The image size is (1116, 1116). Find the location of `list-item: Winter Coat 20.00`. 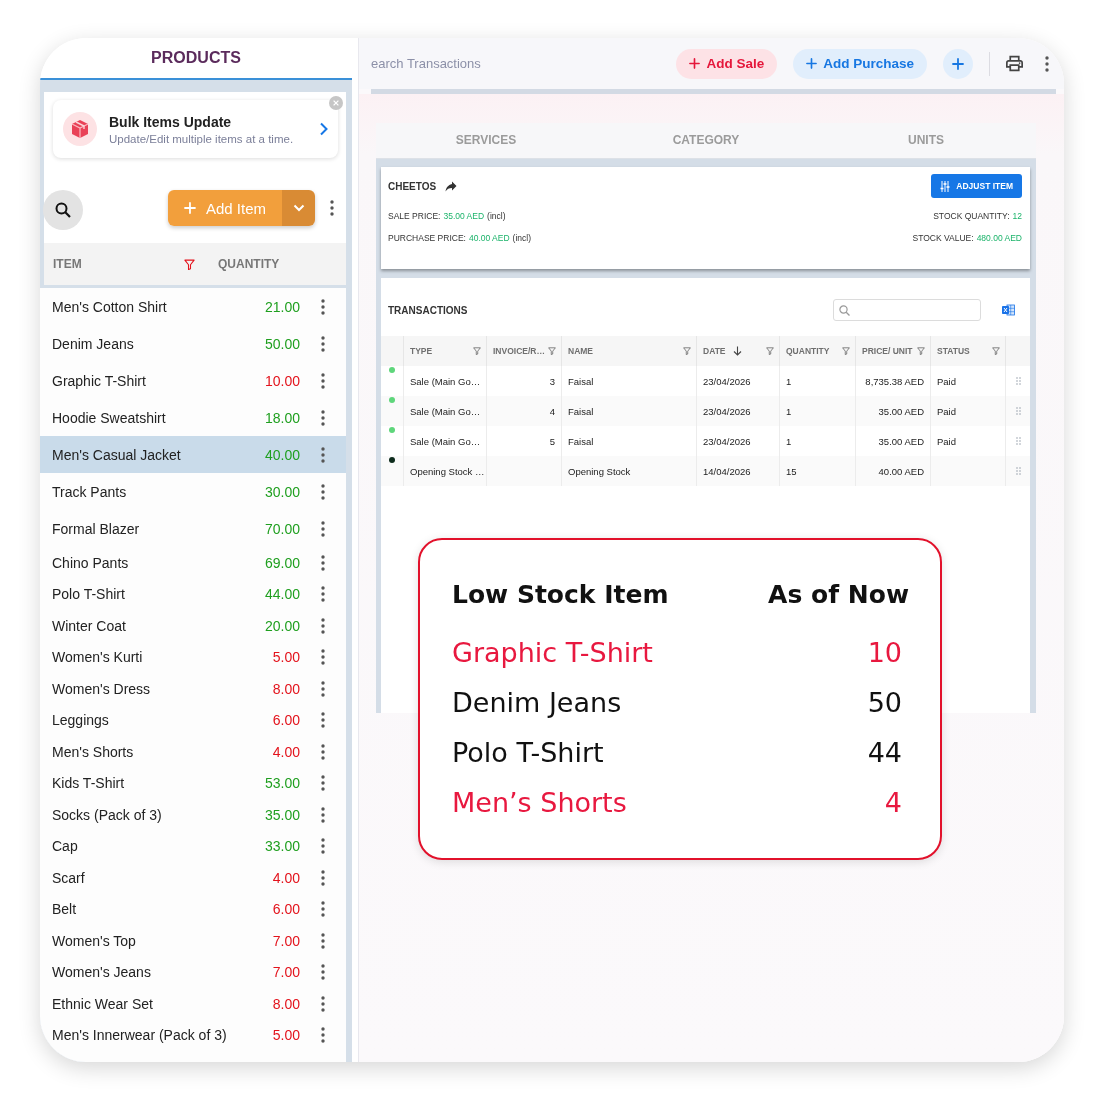

list-item: Winter Coat 20.00 is located at coordinates (193, 626).